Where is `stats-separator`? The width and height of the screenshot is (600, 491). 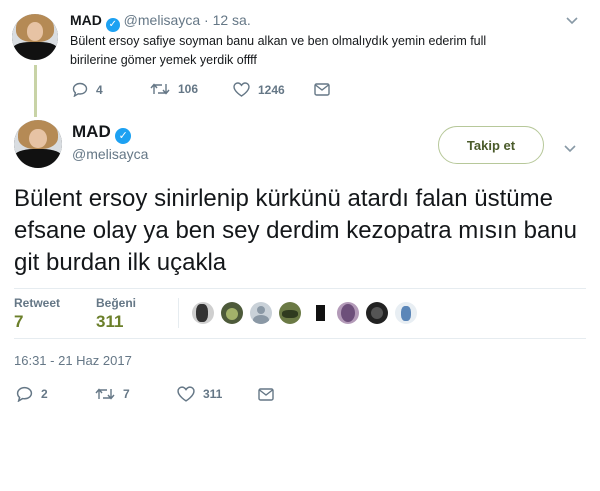 stats-separator is located at coordinates (178, 313).